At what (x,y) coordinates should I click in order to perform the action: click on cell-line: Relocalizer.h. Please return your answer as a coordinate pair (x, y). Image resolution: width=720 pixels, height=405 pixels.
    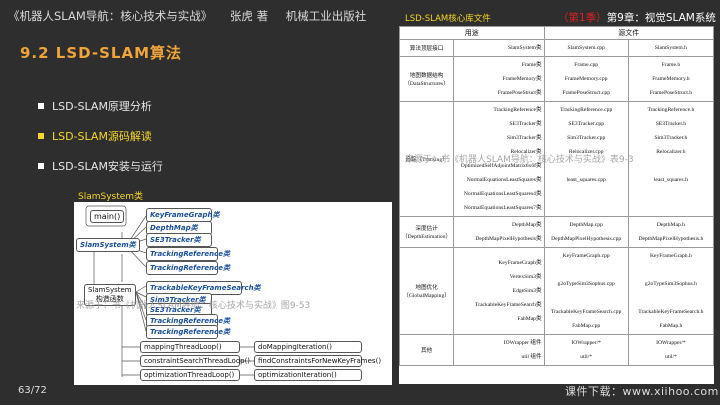
    Looking at the image, I should click on (671, 152).